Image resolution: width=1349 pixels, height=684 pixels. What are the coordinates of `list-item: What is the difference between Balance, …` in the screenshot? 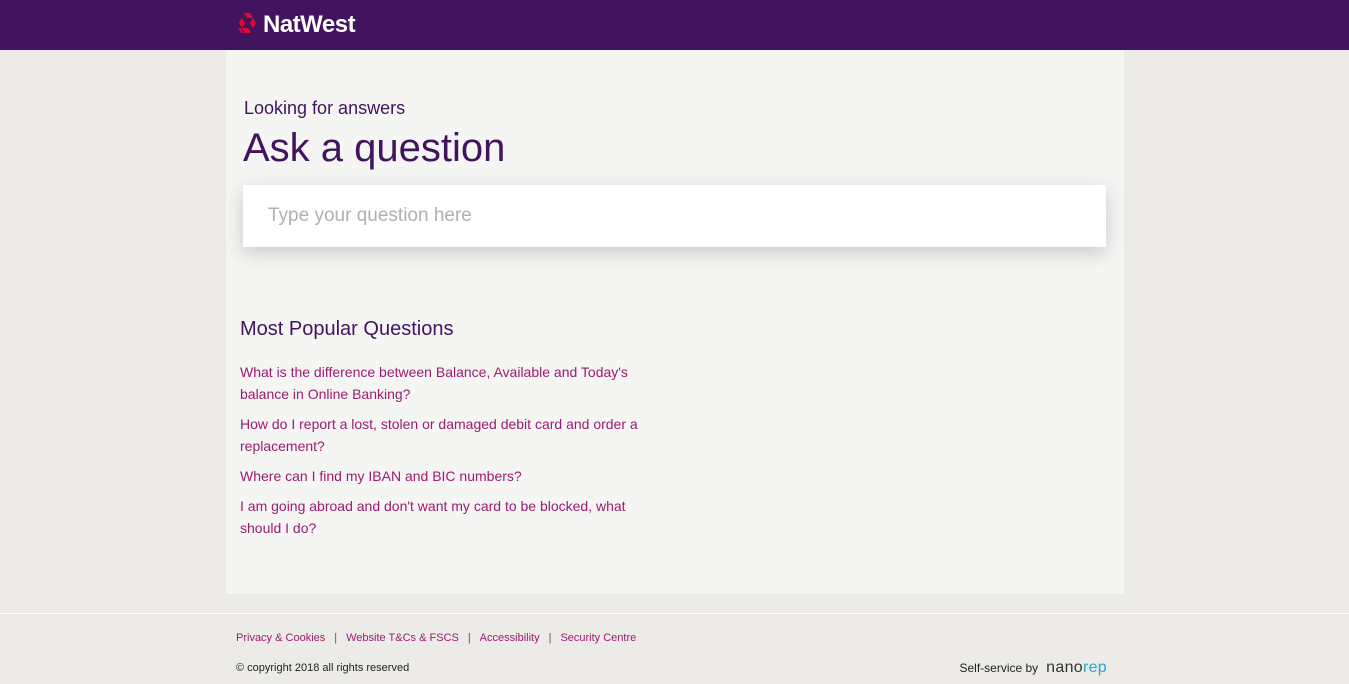 It's located at (445, 383).